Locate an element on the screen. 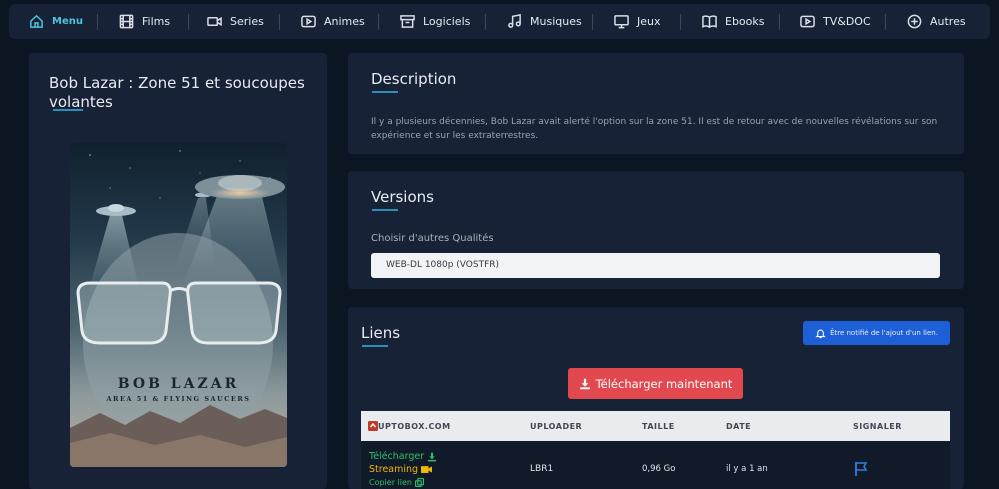 Image resolution: width=999 pixels, height=489 pixels. notify-label: Être notifié de l'ajout d'un lien. is located at coordinates (884, 333).